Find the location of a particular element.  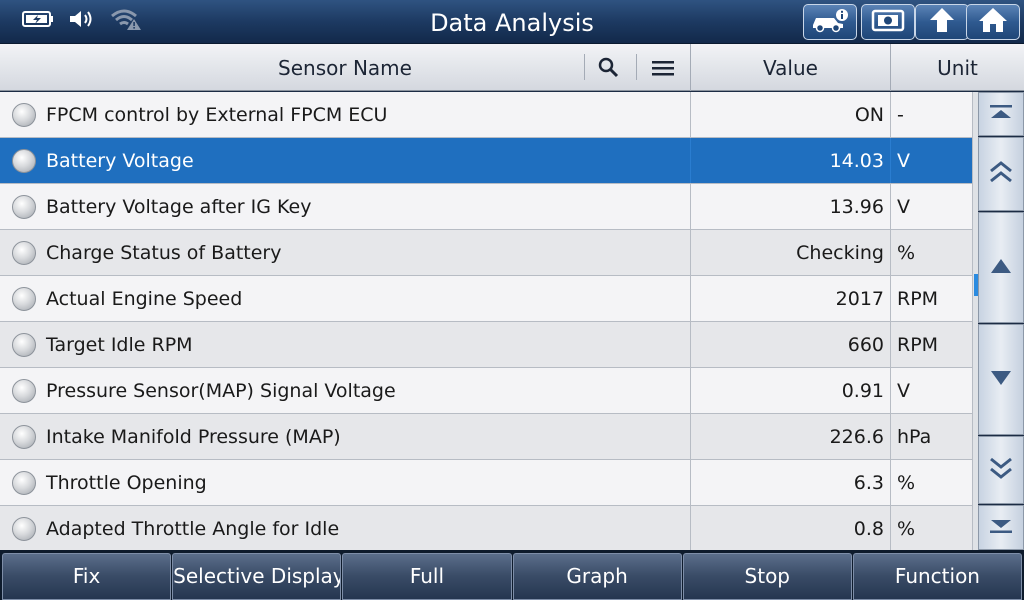

sensor-name: Pressure Sensor(MAP) Signal Voltage is located at coordinates (221, 391).